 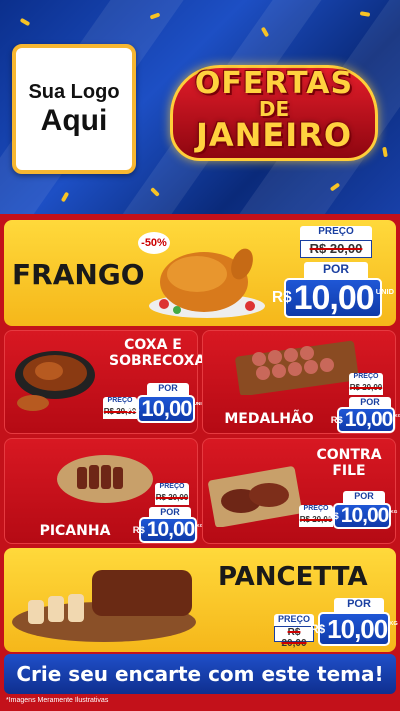 What do you see at coordinates (168, 512) in the screenshot?
I see `price-box-picanha: PREÇO R$ 20,00 POR R$ 10,00 KG` at bounding box center [168, 512].